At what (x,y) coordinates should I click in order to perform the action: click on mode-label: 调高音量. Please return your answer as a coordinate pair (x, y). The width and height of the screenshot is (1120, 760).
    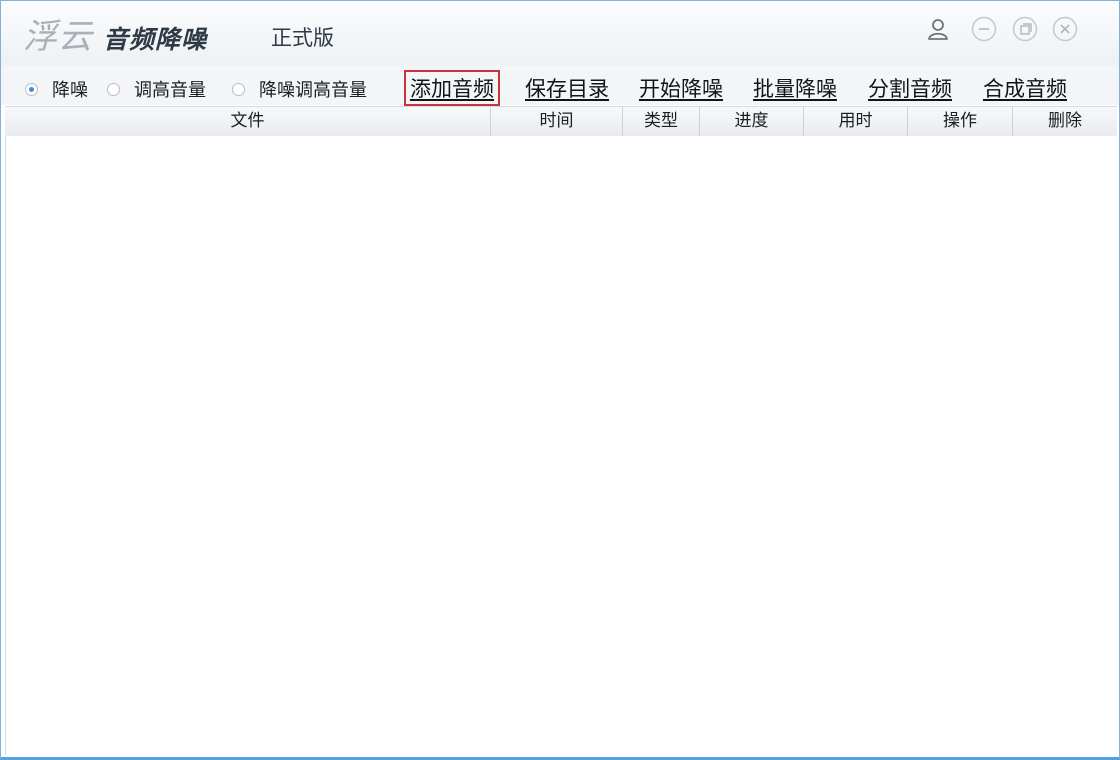
    Looking at the image, I should click on (170, 90).